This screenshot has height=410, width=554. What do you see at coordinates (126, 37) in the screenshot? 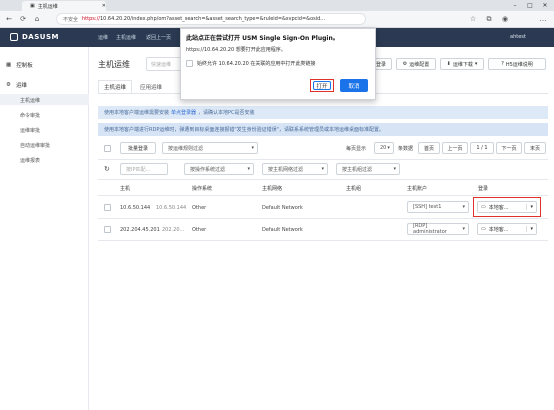
I see `topnav-host-ops: 主机运维` at bounding box center [126, 37].